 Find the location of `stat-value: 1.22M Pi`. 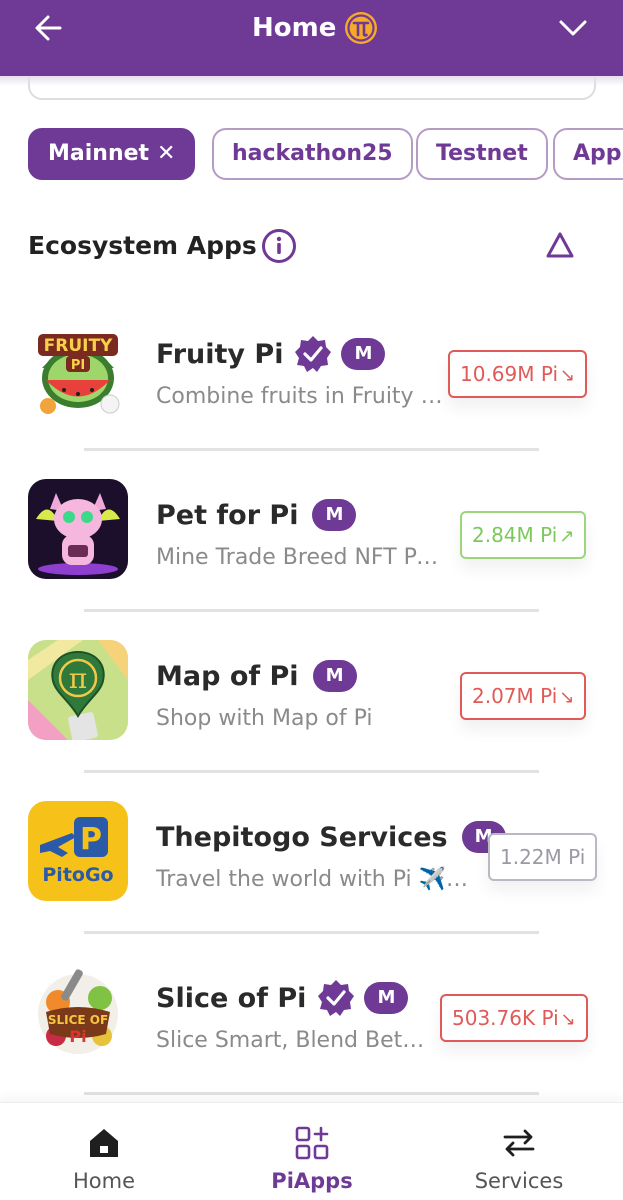

stat-value: 1.22M Pi is located at coordinates (543, 857).